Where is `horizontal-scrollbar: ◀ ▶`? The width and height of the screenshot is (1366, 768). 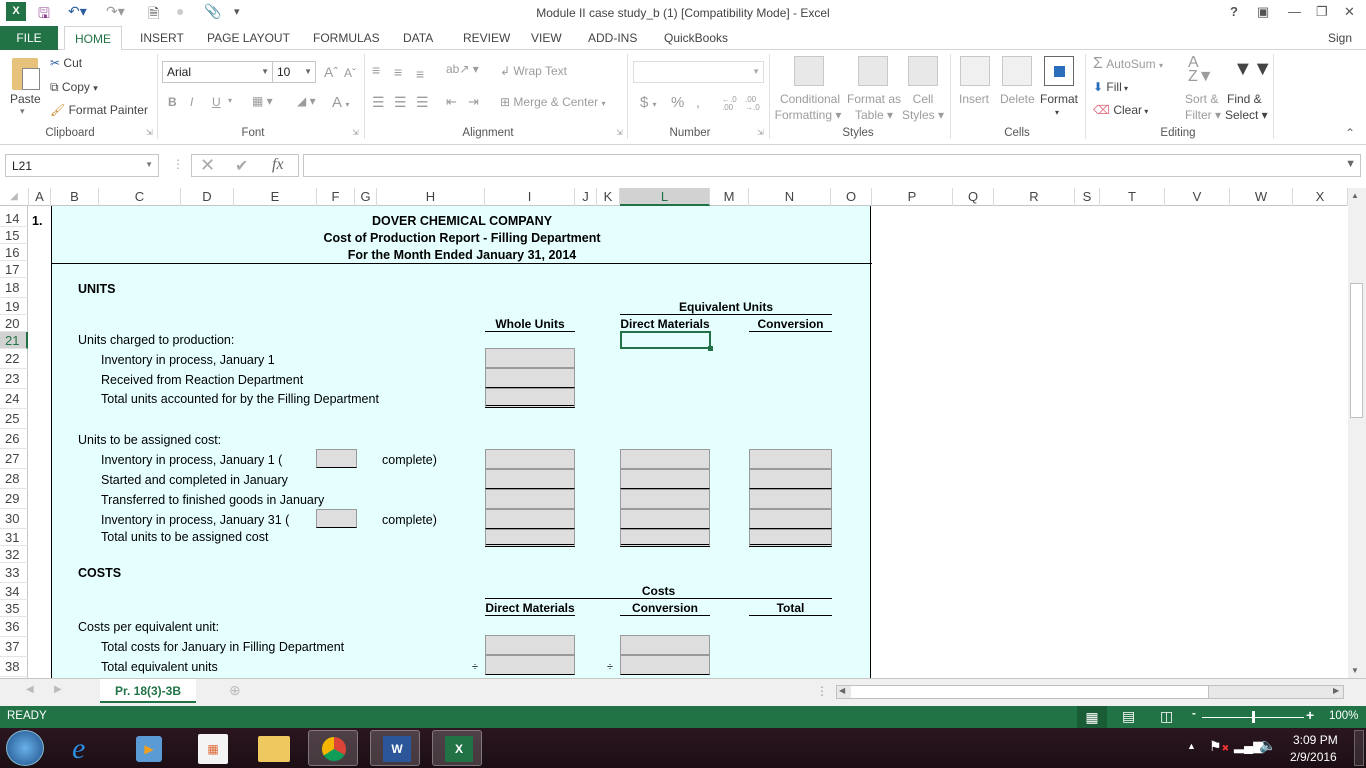 horizontal-scrollbar: ◀ ▶ is located at coordinates (1090, 692).